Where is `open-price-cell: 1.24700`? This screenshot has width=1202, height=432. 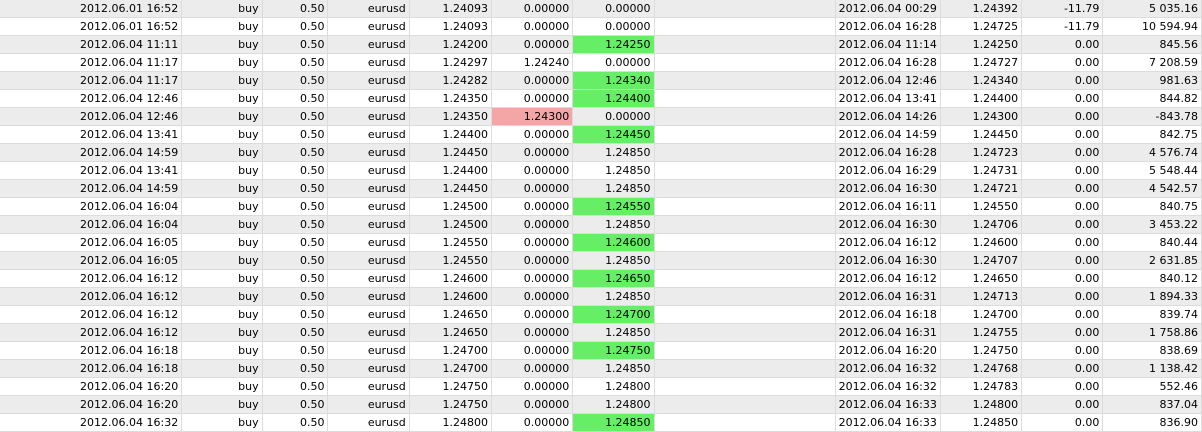 open-price-cell: 1.24700 is located at coordinates (451, 350).